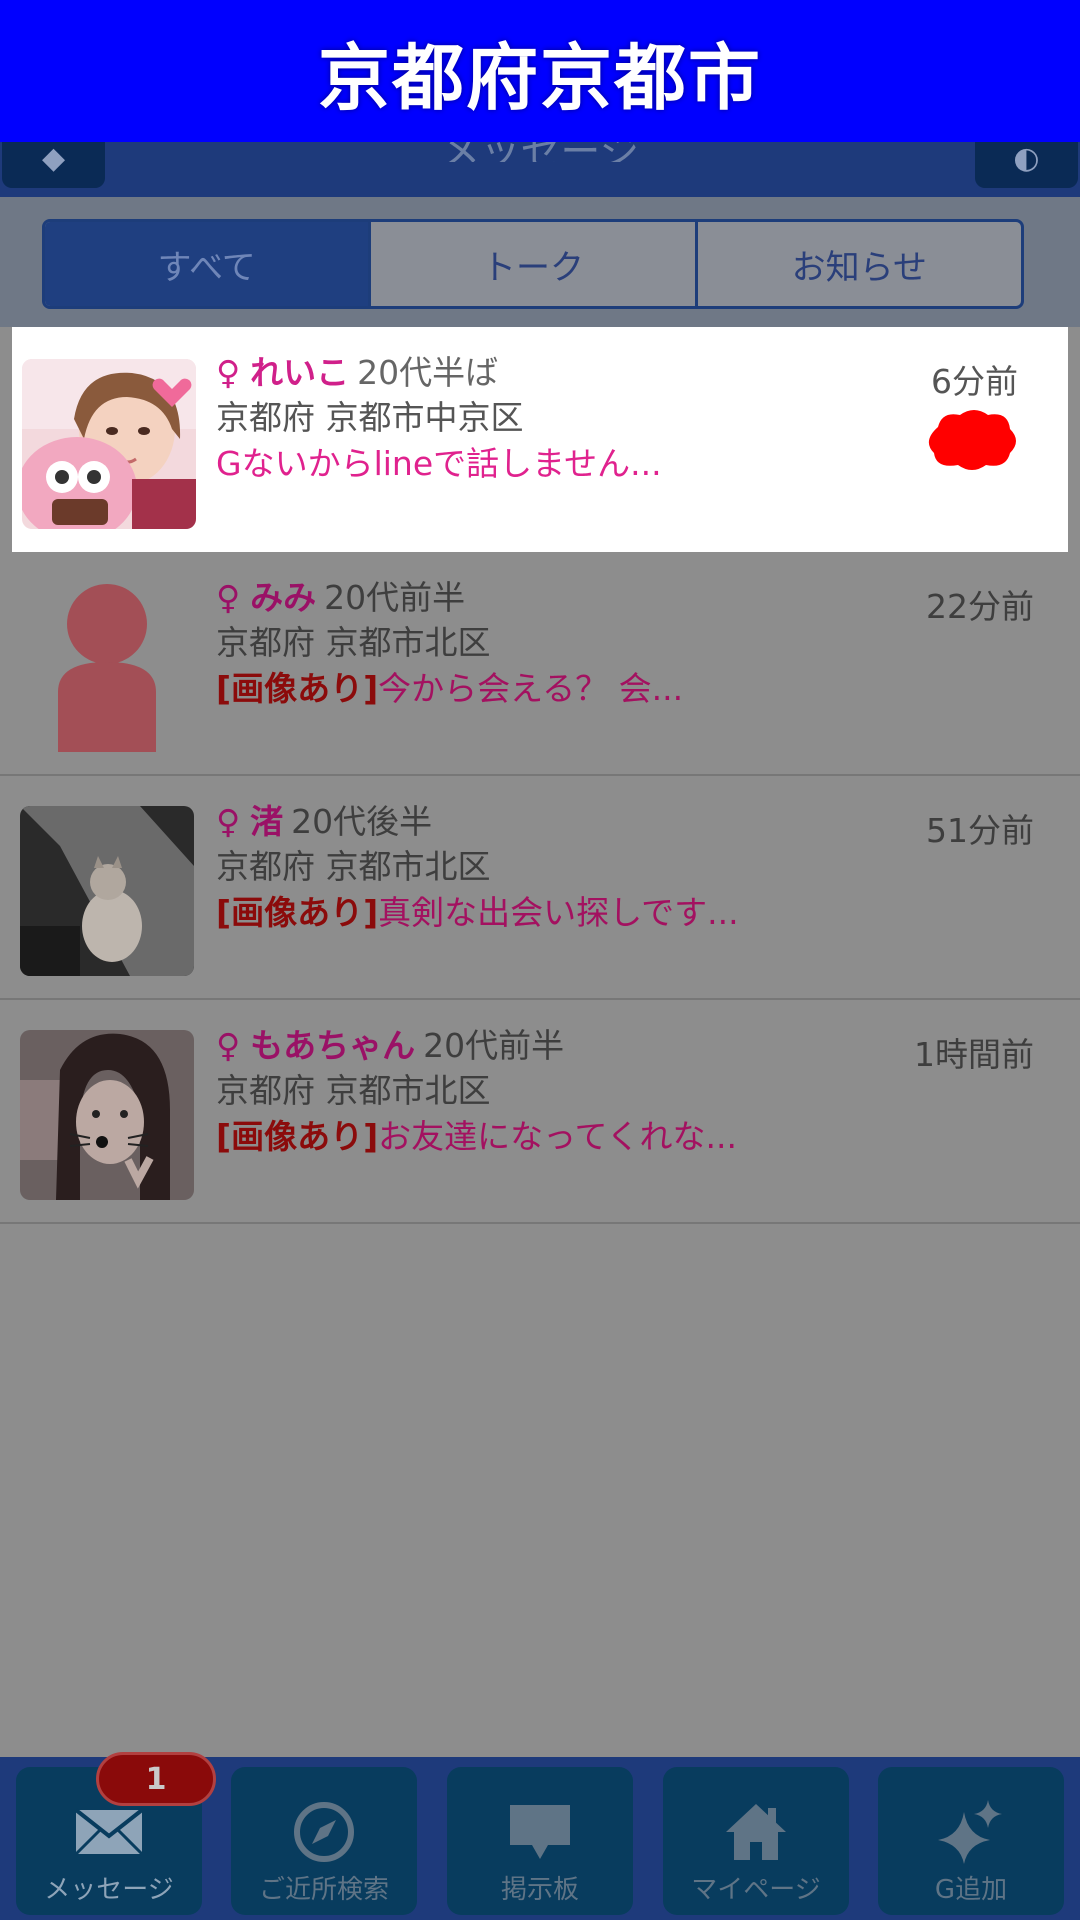  Describe the element at coordinates (857, 264) in the screenshot. I see `tab-notices: お知らせ` at that location.